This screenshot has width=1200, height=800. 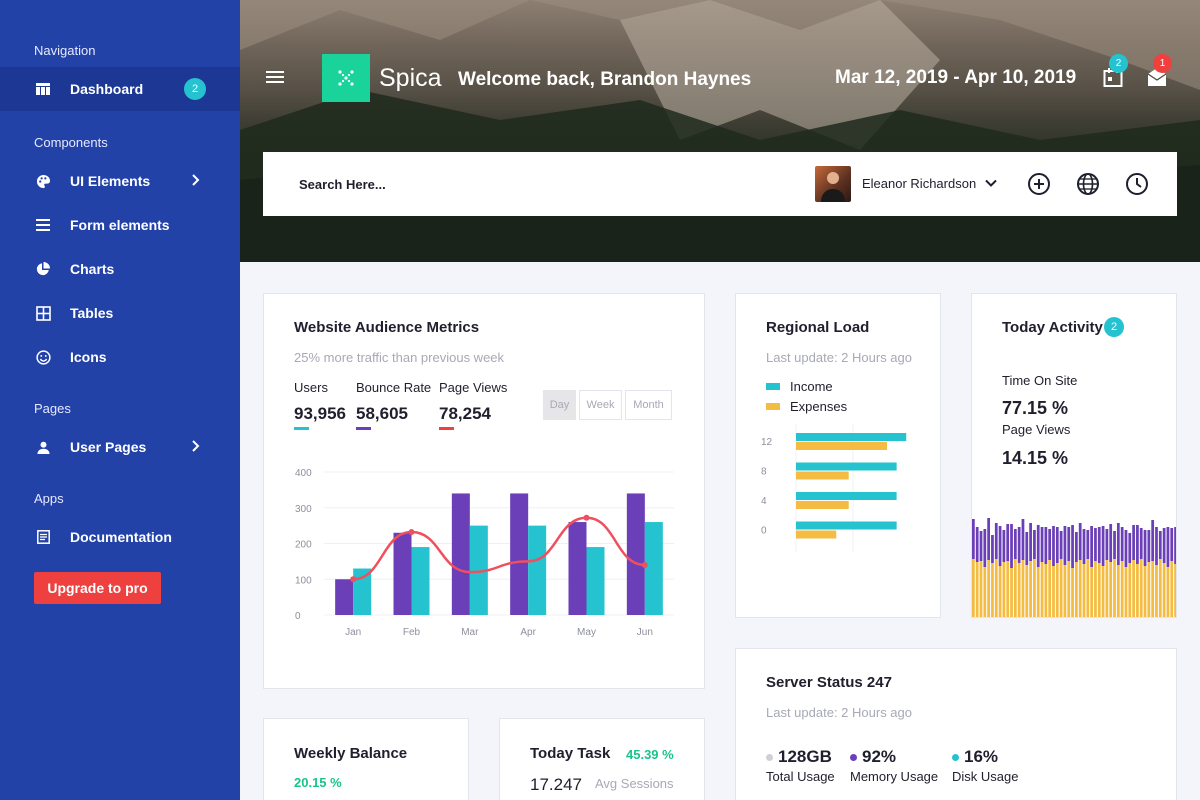 I want to click on regional-chart: 12 8 4 0, so click(x=834, y=488).